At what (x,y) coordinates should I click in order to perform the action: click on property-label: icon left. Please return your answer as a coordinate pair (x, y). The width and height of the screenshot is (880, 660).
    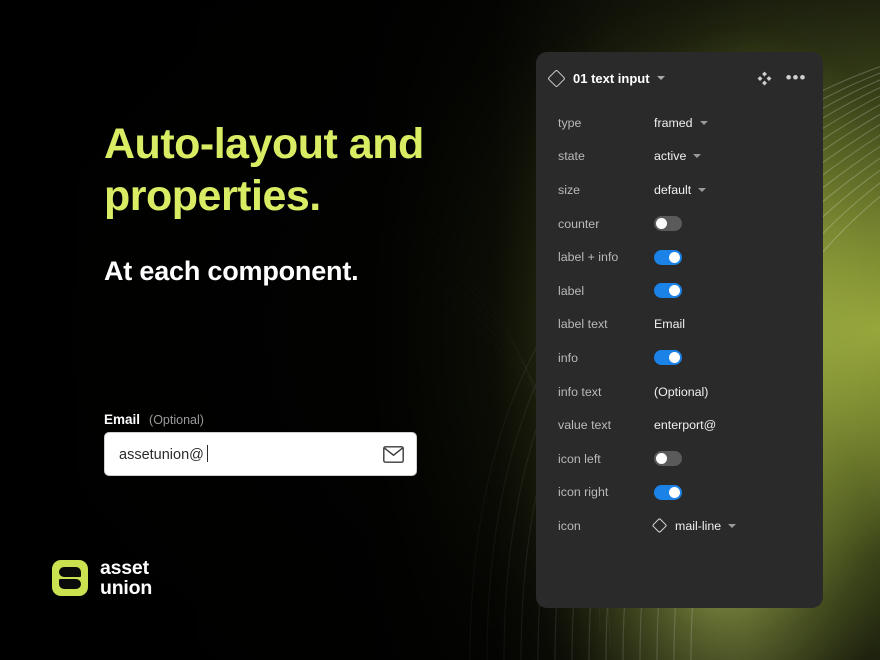
    Looking at the image, I should click on (579, 458).